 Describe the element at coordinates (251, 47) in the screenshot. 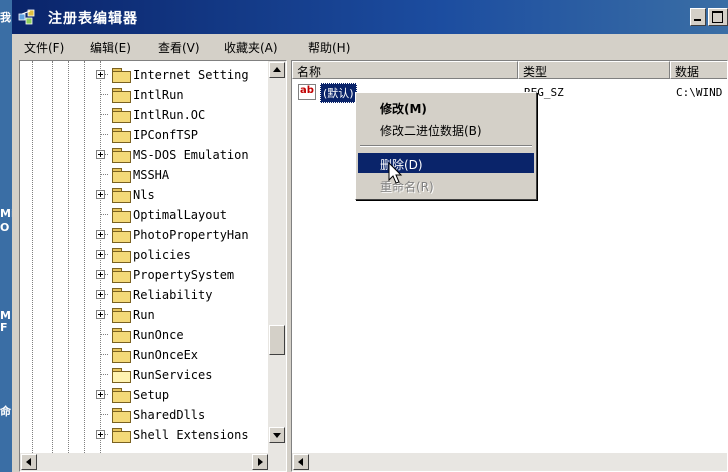

I see `menu-favorites: 收藏夹(A)` at that location.